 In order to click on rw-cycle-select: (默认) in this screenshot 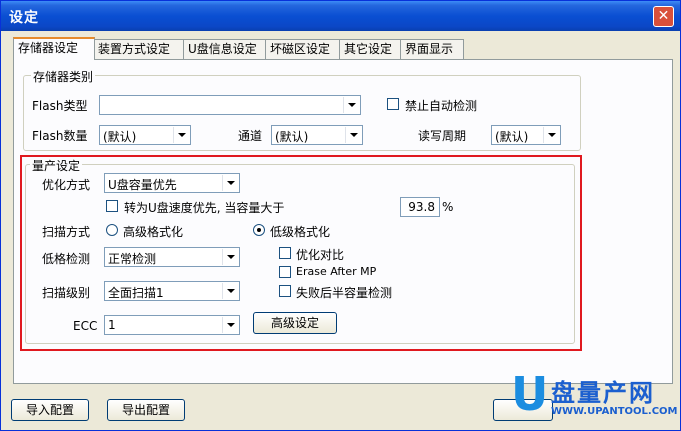, I will do `click(526, 135)`.